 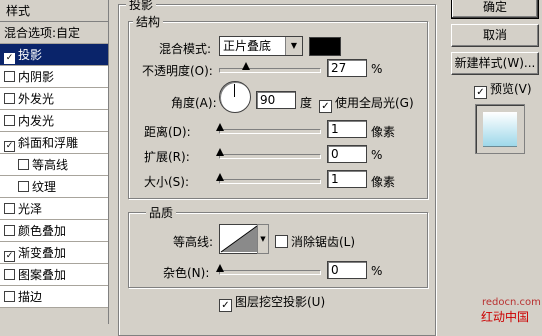 What do you see at coordinates (30, 209) in the screenshot?
I see `style-item-label: 光泽` at bounding box center [30, 209].